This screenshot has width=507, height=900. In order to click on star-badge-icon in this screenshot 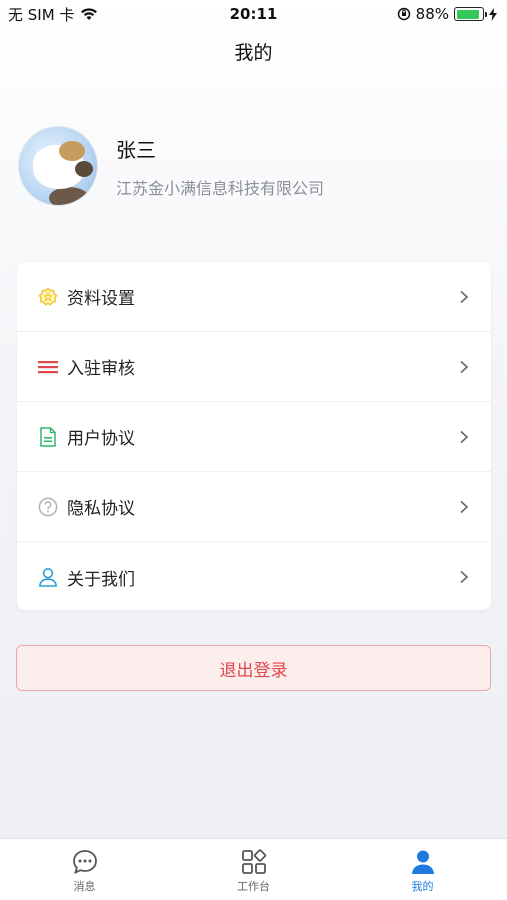, I will do `click(48, 297)`.